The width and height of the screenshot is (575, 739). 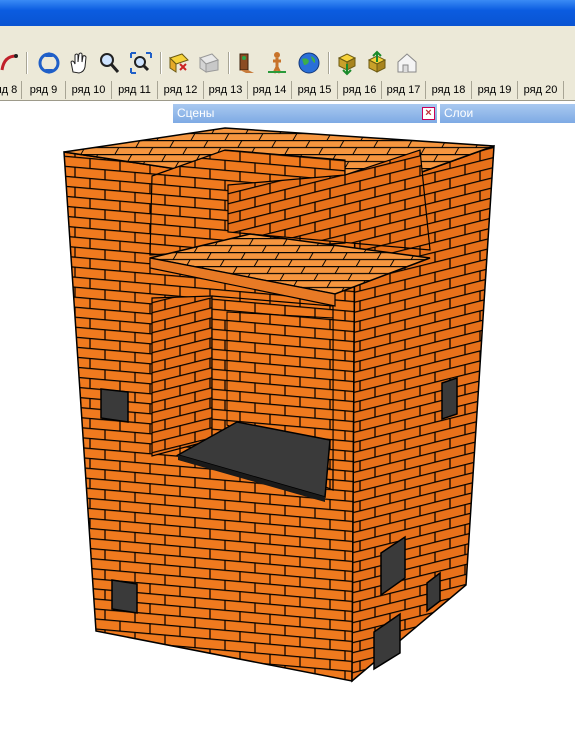 I want to click on main-toolbar, so click(x=287, y=63).